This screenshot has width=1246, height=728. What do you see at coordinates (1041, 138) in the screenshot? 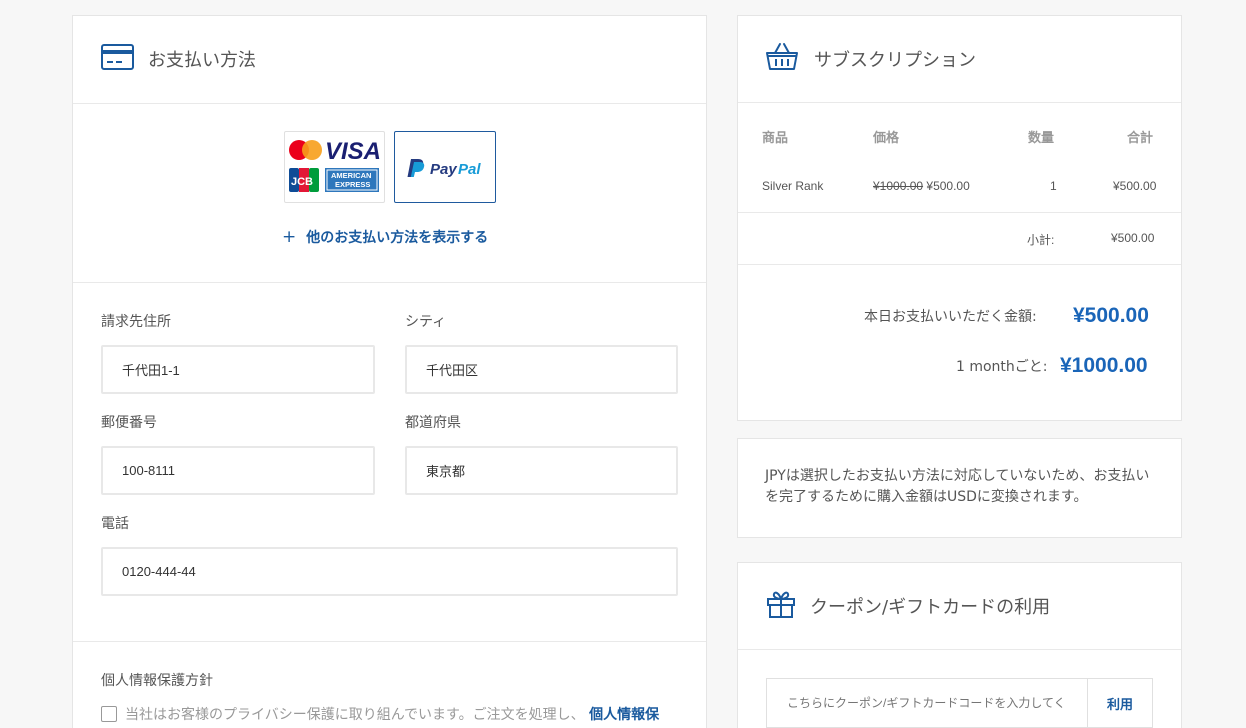
I see `column-header-quantity: 数量` at bounding box center [1041, 138].